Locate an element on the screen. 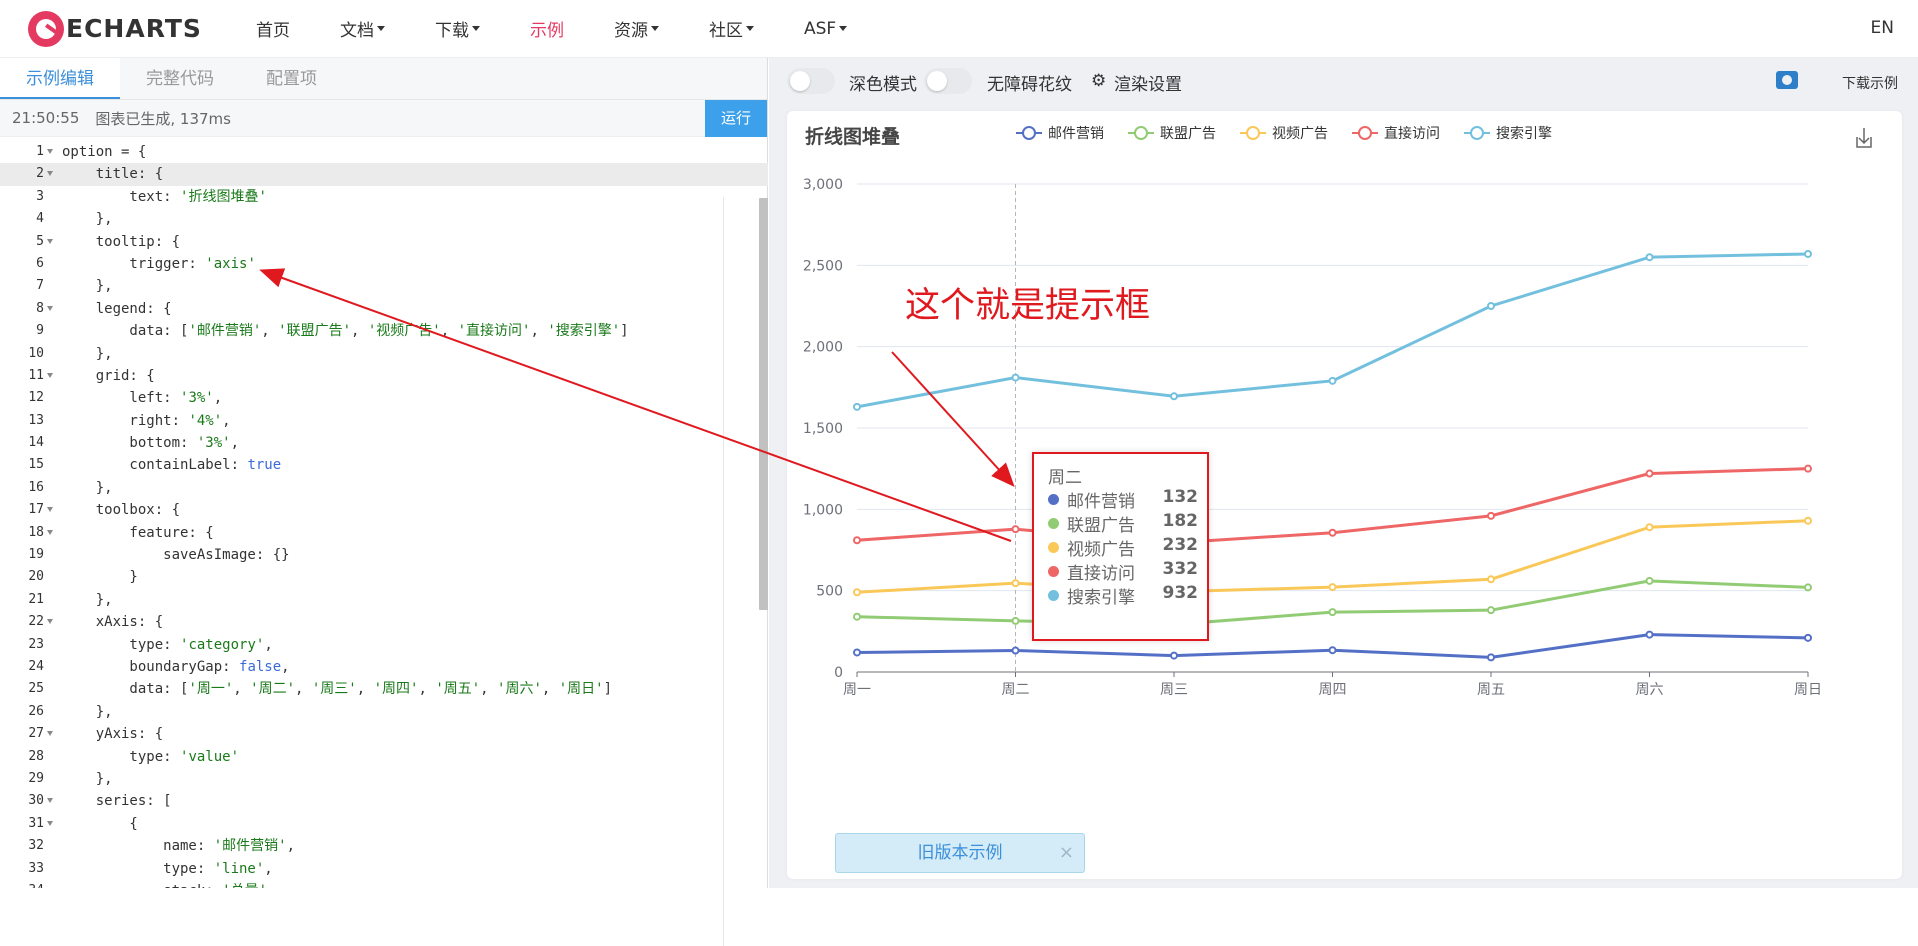  annotation-arrows is located at coordinates (637, 405).